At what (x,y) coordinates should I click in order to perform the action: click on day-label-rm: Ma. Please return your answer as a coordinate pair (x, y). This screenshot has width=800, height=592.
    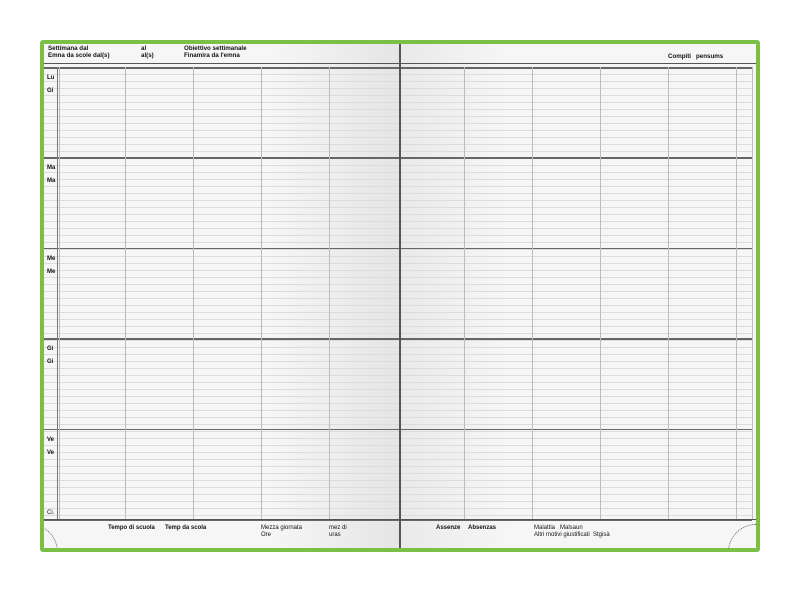
    Looking at the image, I should click on (51, 181).